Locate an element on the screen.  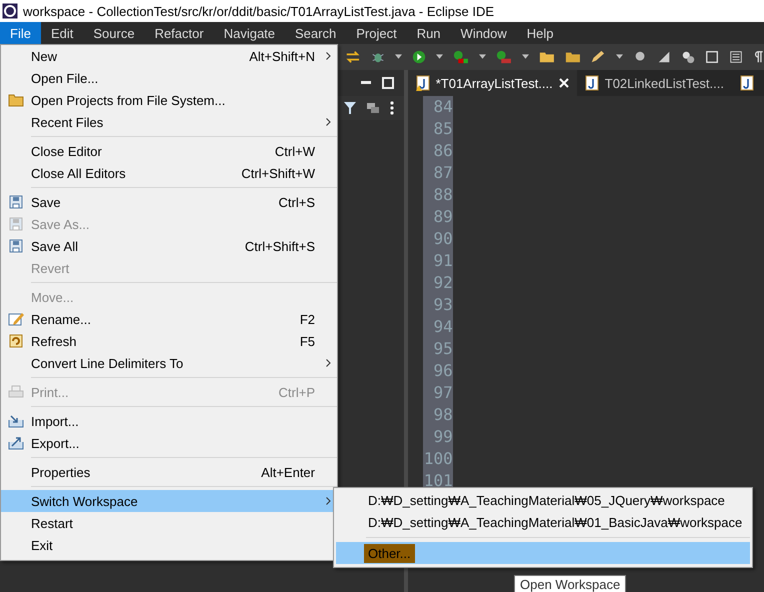
menu-bar-item: Edit is located at coordinates (62, 33).